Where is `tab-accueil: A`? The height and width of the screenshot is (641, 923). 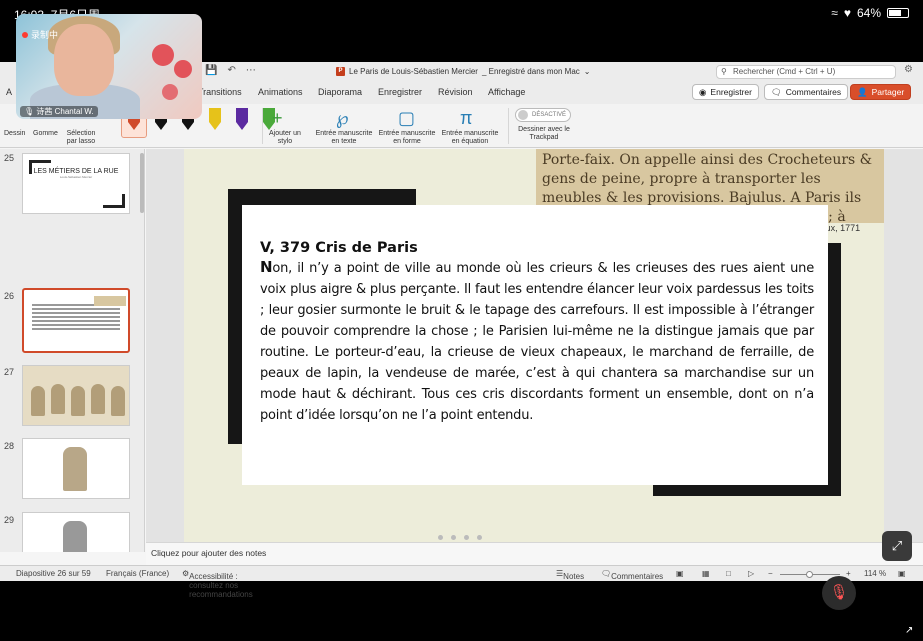
tab-accueil: A is located at coordinates (9, 92).